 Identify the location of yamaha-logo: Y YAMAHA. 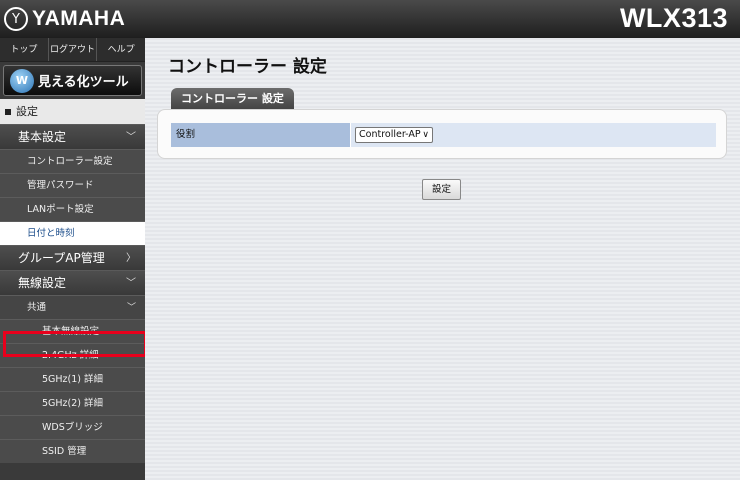
(64, 19).